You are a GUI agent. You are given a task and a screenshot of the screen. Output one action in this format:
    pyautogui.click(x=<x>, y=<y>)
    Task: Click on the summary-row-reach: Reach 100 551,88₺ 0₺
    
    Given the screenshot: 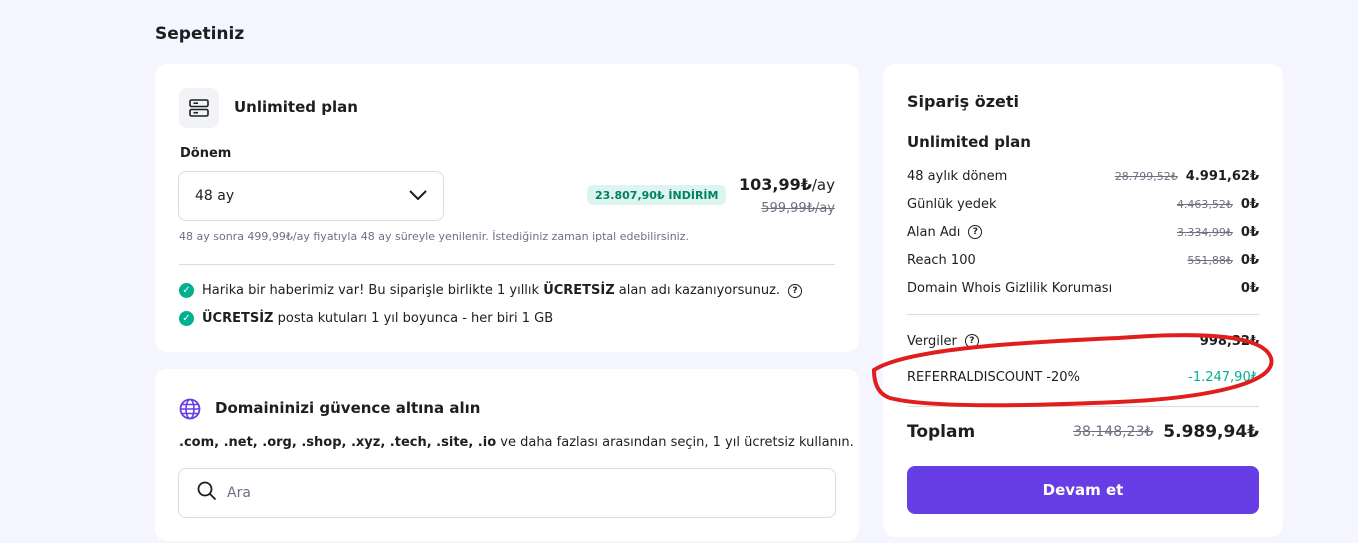 What is the action you would take?
    pyautogui.click(x=1083, y=260)
    